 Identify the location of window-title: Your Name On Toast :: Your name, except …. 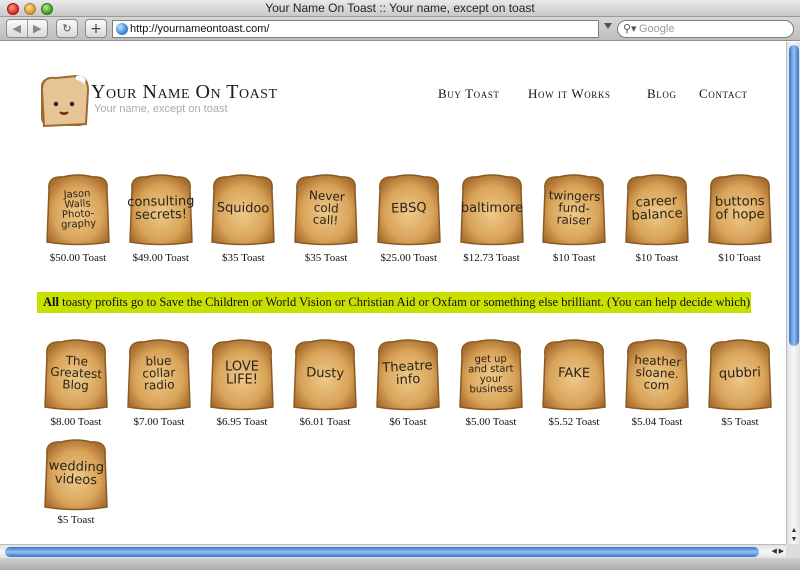
(400, 8).